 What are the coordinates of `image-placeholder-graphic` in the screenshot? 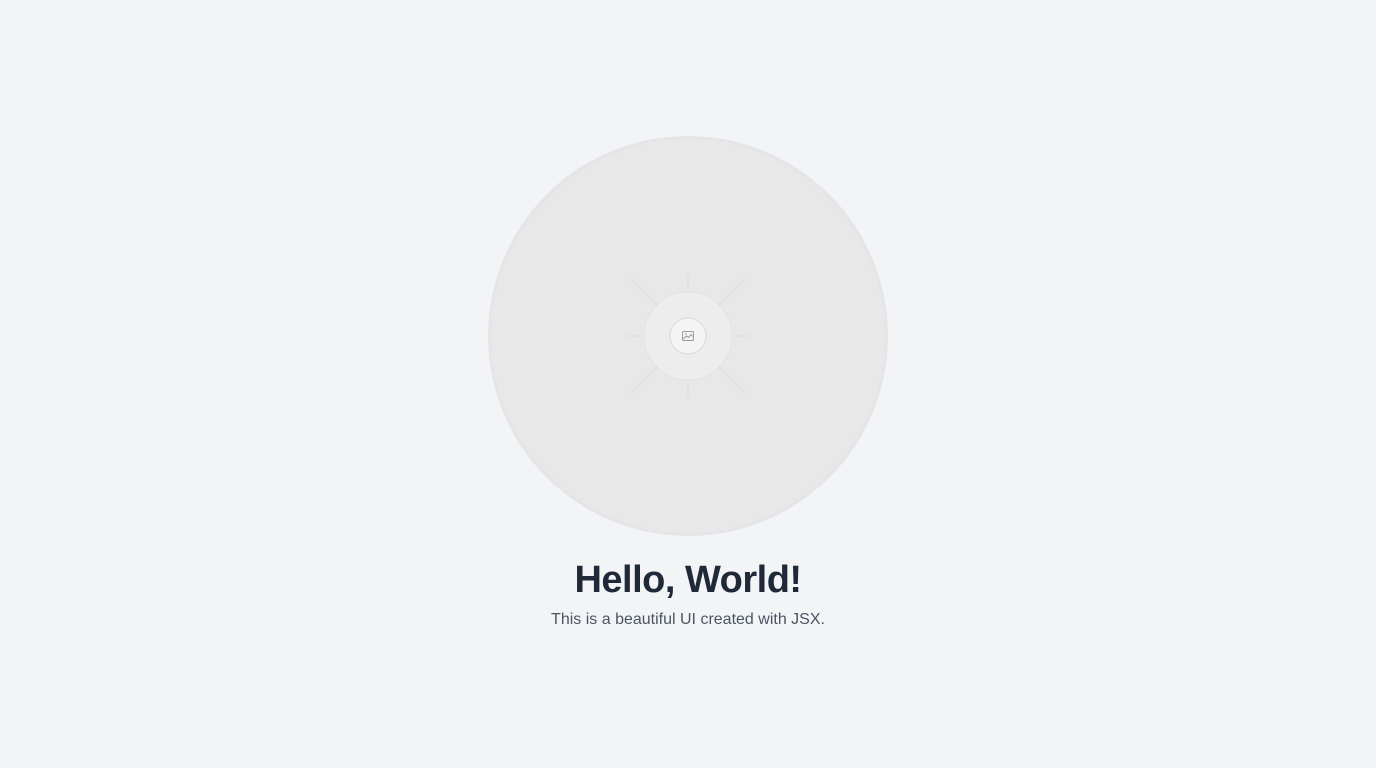 It's located at (688, 336).